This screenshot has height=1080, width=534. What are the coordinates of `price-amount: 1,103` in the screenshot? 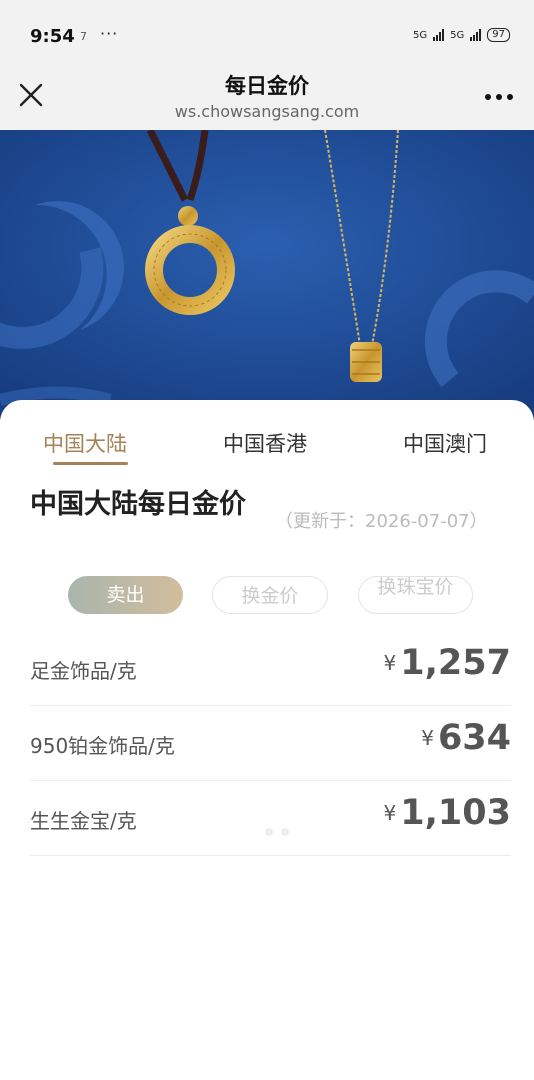 It's located at (455, 813).